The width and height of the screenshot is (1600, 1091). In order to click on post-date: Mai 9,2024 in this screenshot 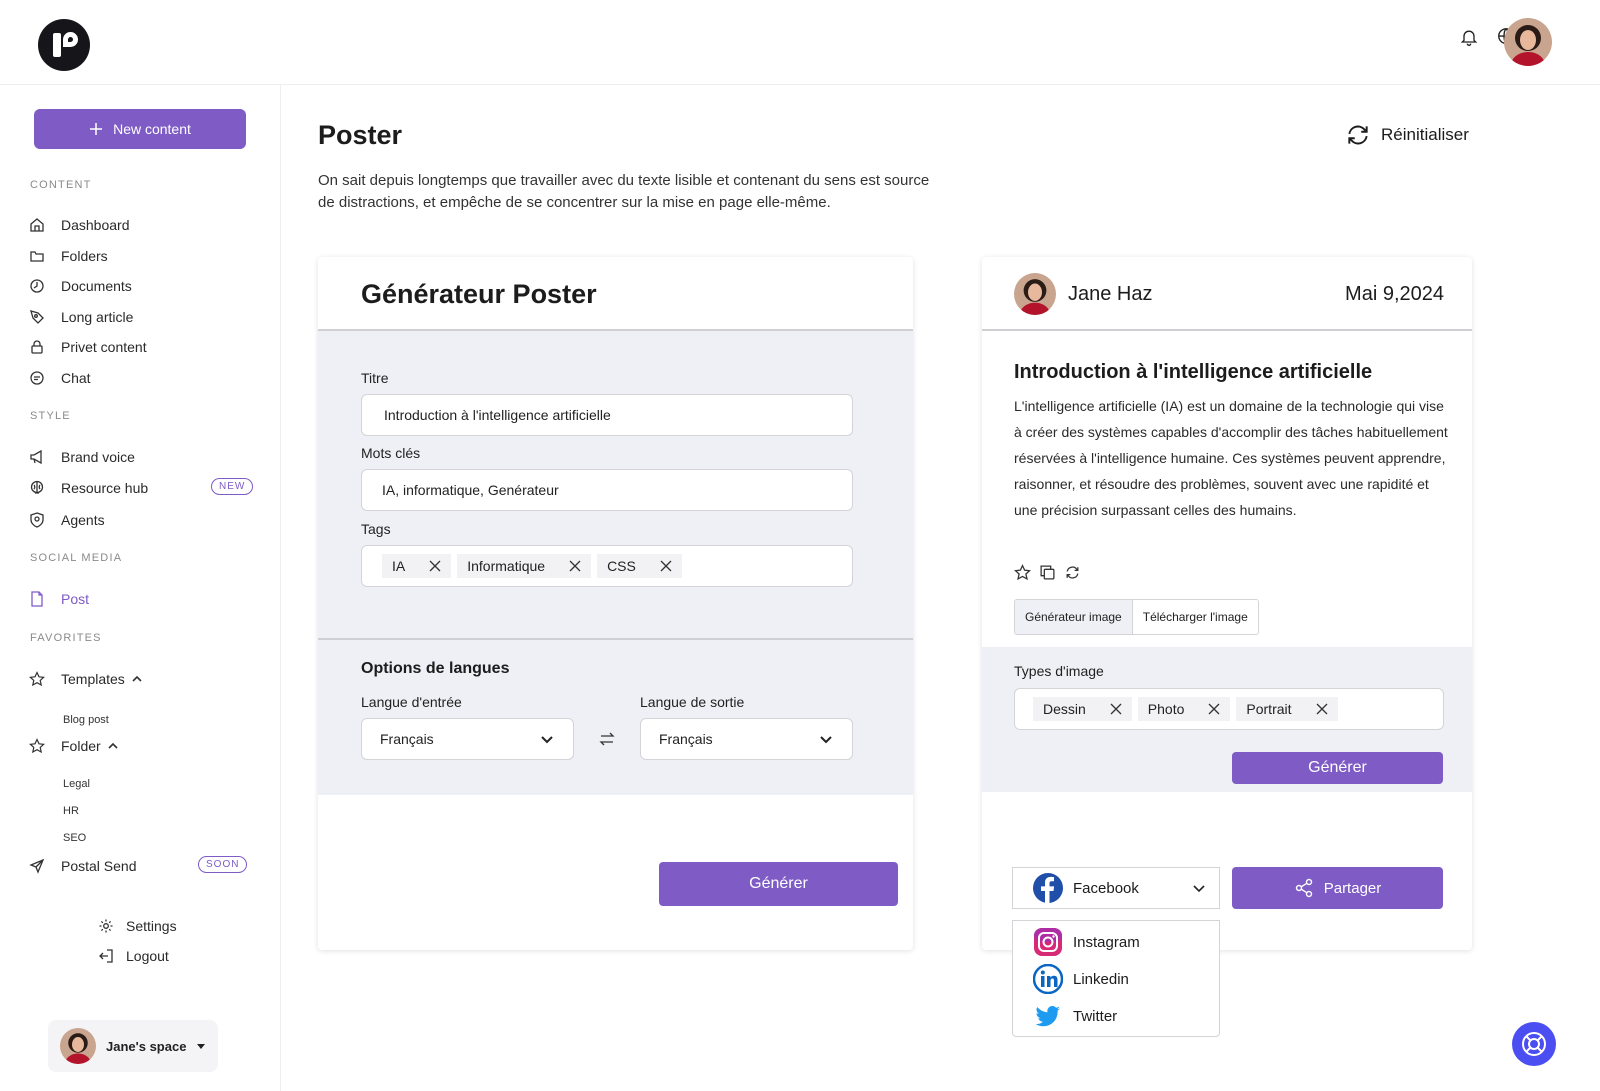, I will do `click(1394, 294)`.